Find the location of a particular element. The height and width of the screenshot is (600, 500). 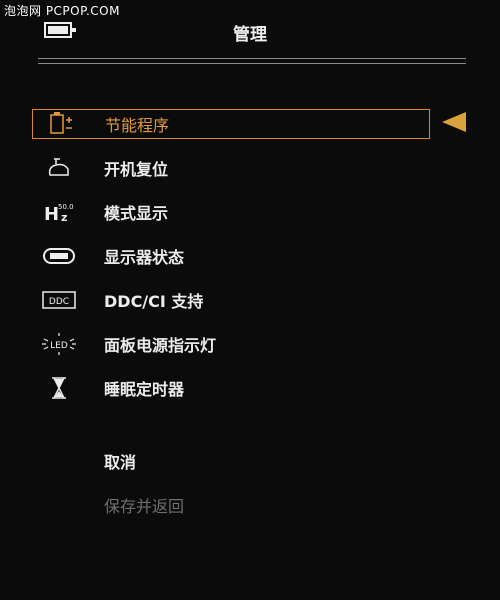

menu-item-ddc-ci: DDC DDC/CI 支持 is located at coordinates (231, 300).